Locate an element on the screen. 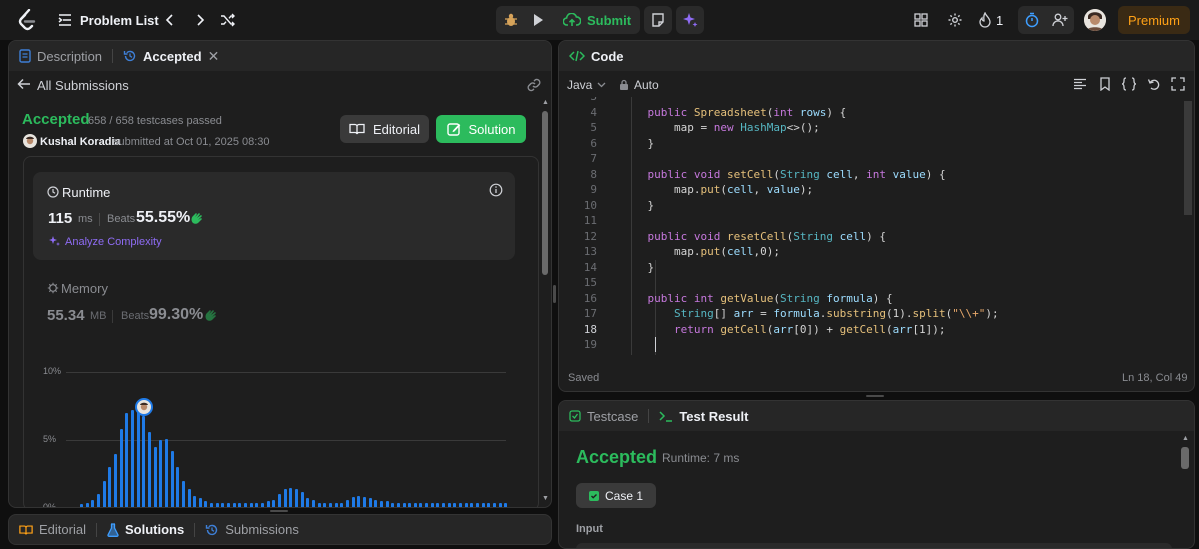  format-icon is located at coordinates (1080, 84).